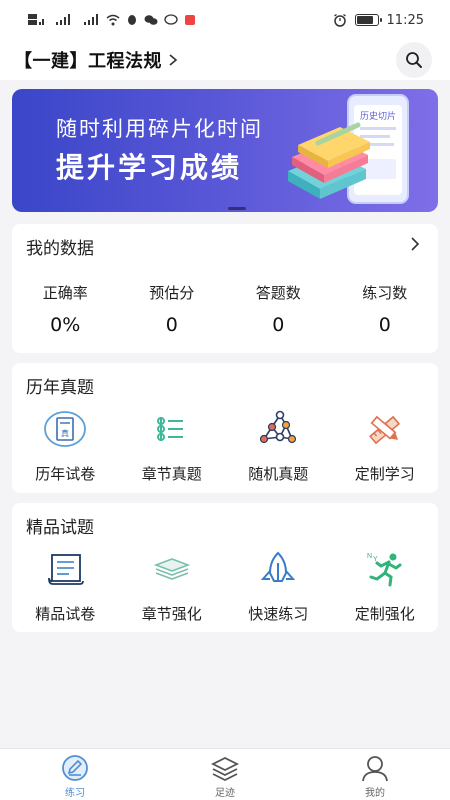 This screenshot has height=800, width=450. What do you see at coordinates (384, 570) in the screenshot?
I see `runner-icon: N Y` at bounding box center [384, 570].